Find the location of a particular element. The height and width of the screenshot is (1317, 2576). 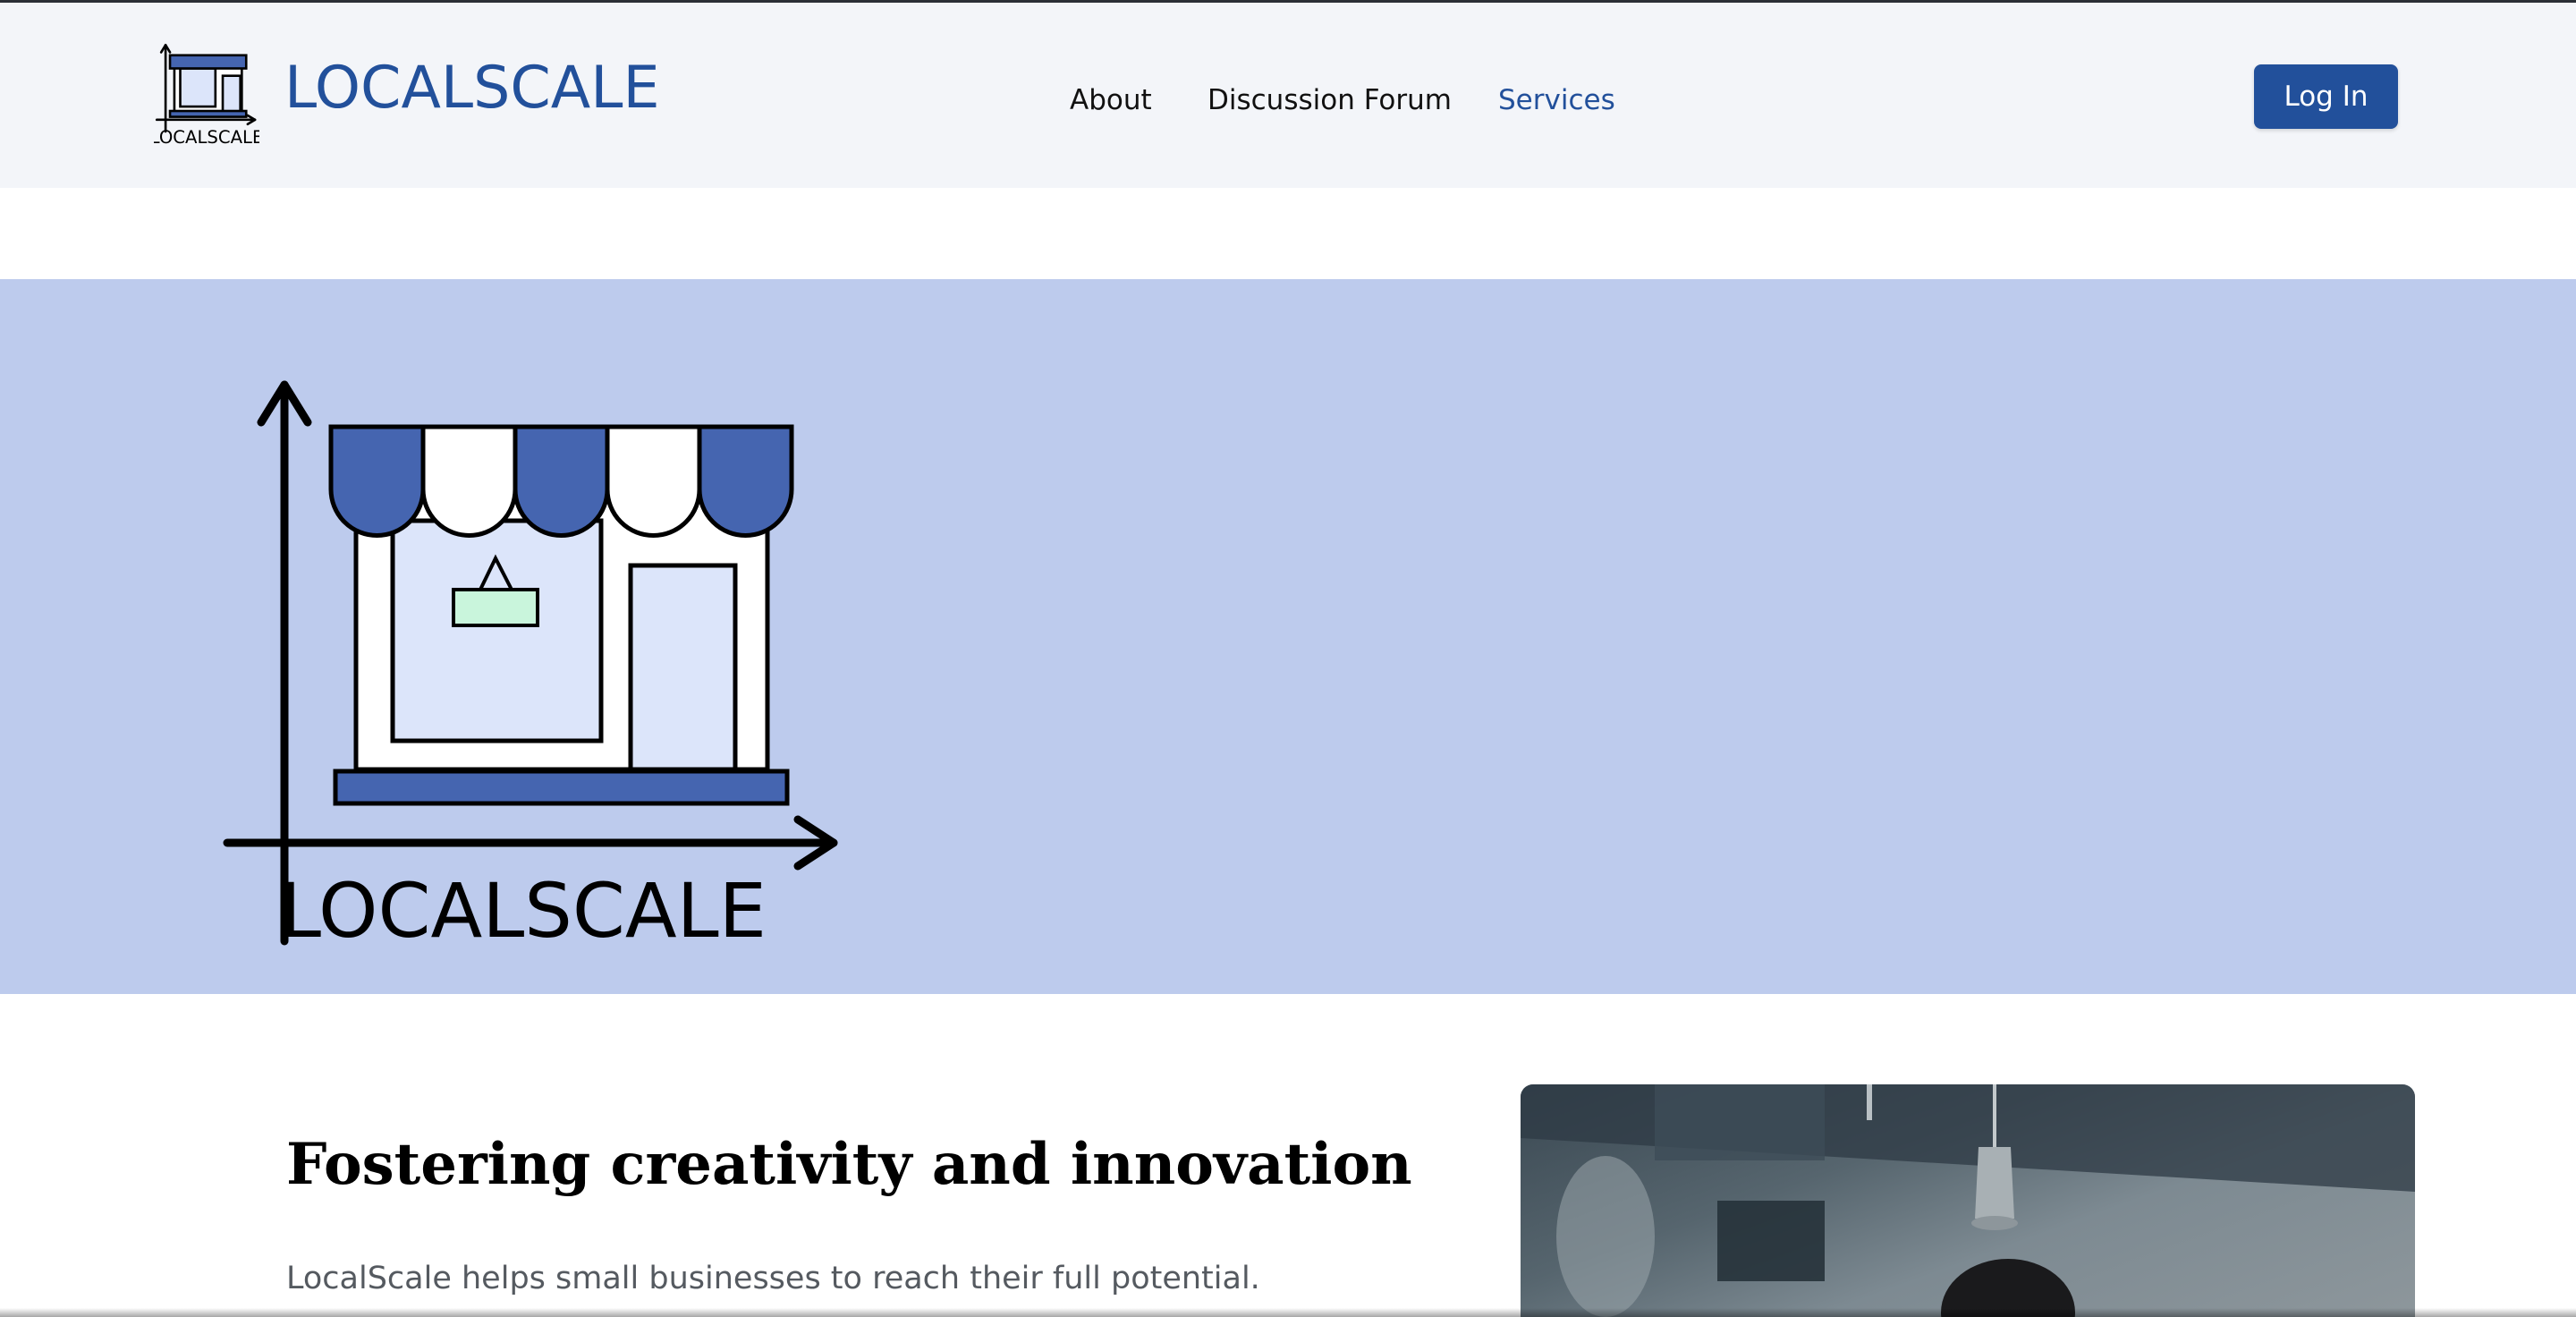

login-button: Log In is located at coordinates (2326, 97).